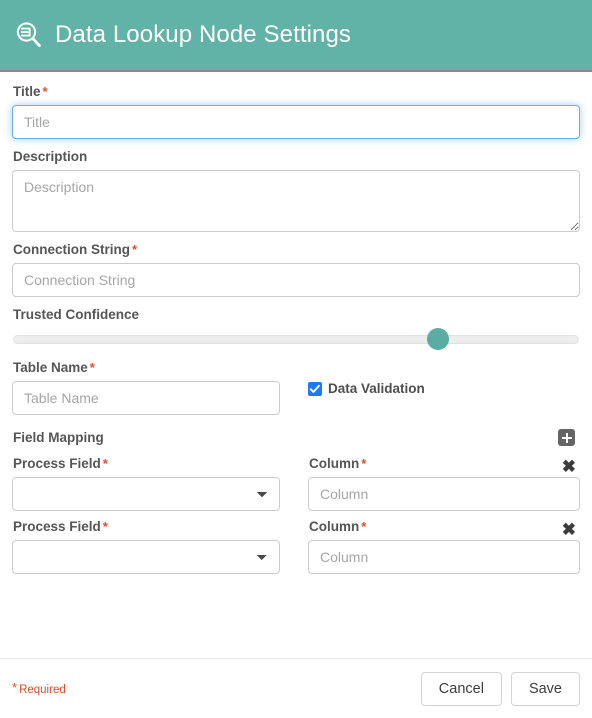 Image resolution: width=592 pixels, height=718 pixels. Describe the element at coordinates (75, 249) in the screenshot. I see `connection-string-label: Connection String *` at that location.